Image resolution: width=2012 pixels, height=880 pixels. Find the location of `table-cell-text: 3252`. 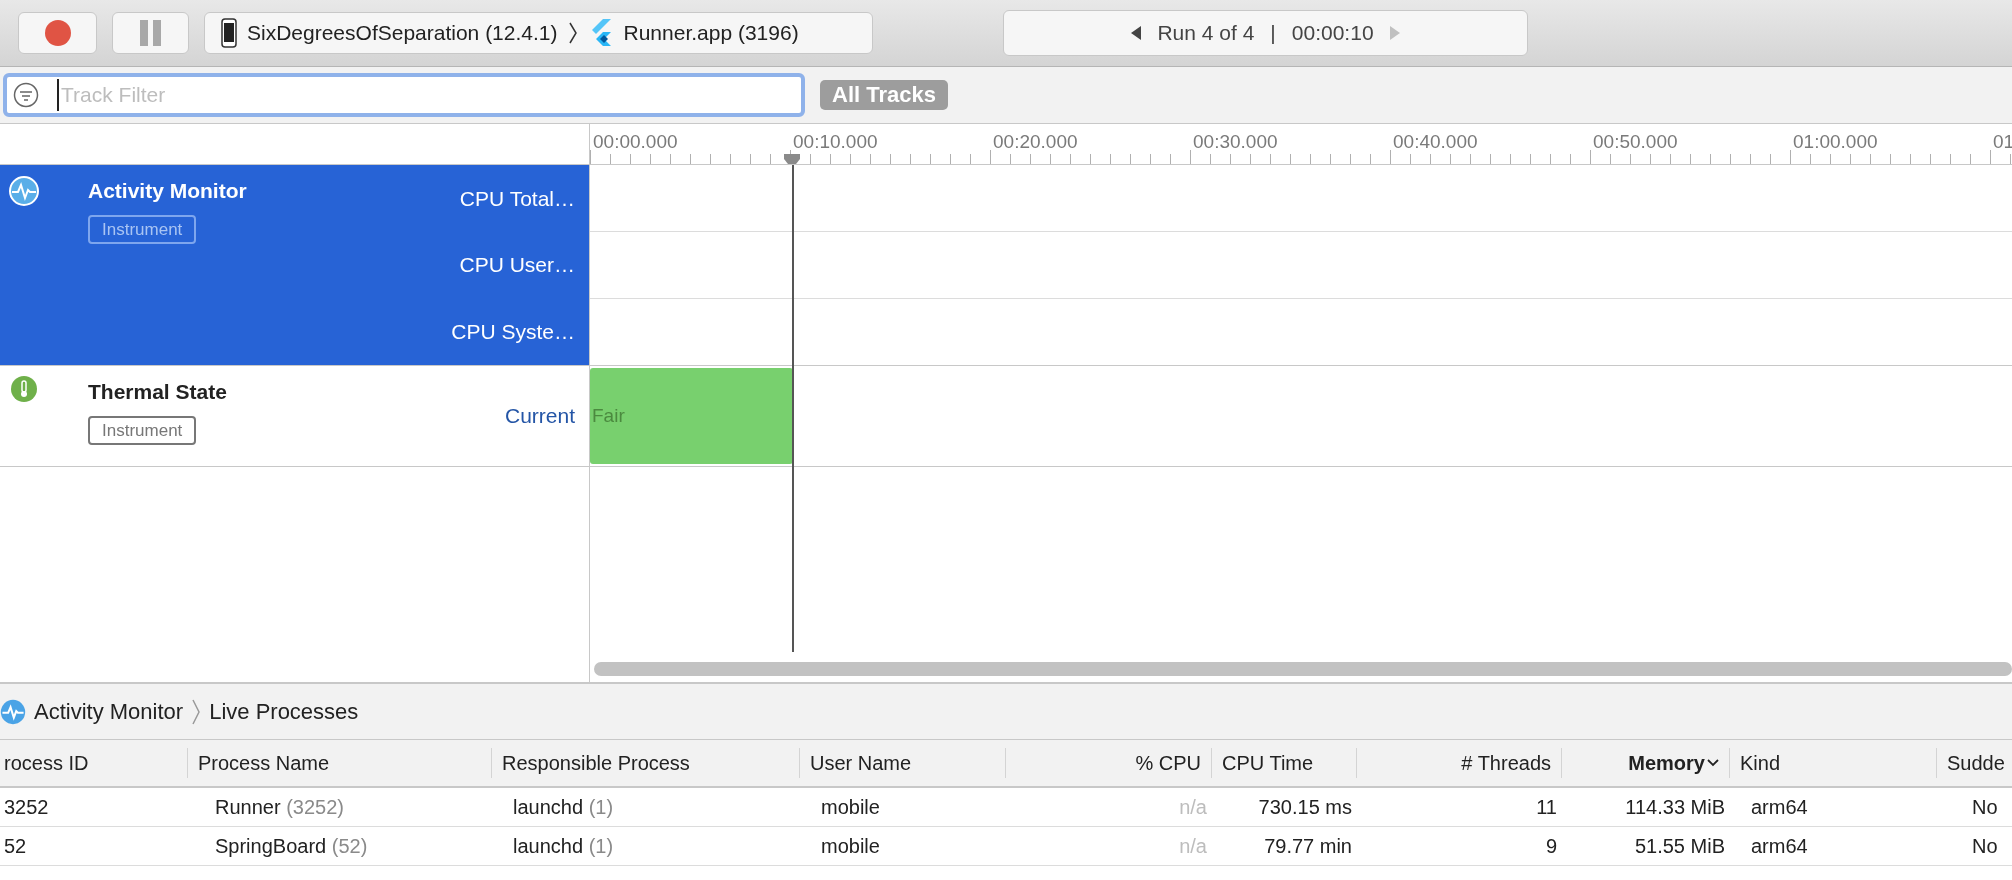

table-cell-text: 3252 is located at coordinates (26, 807).